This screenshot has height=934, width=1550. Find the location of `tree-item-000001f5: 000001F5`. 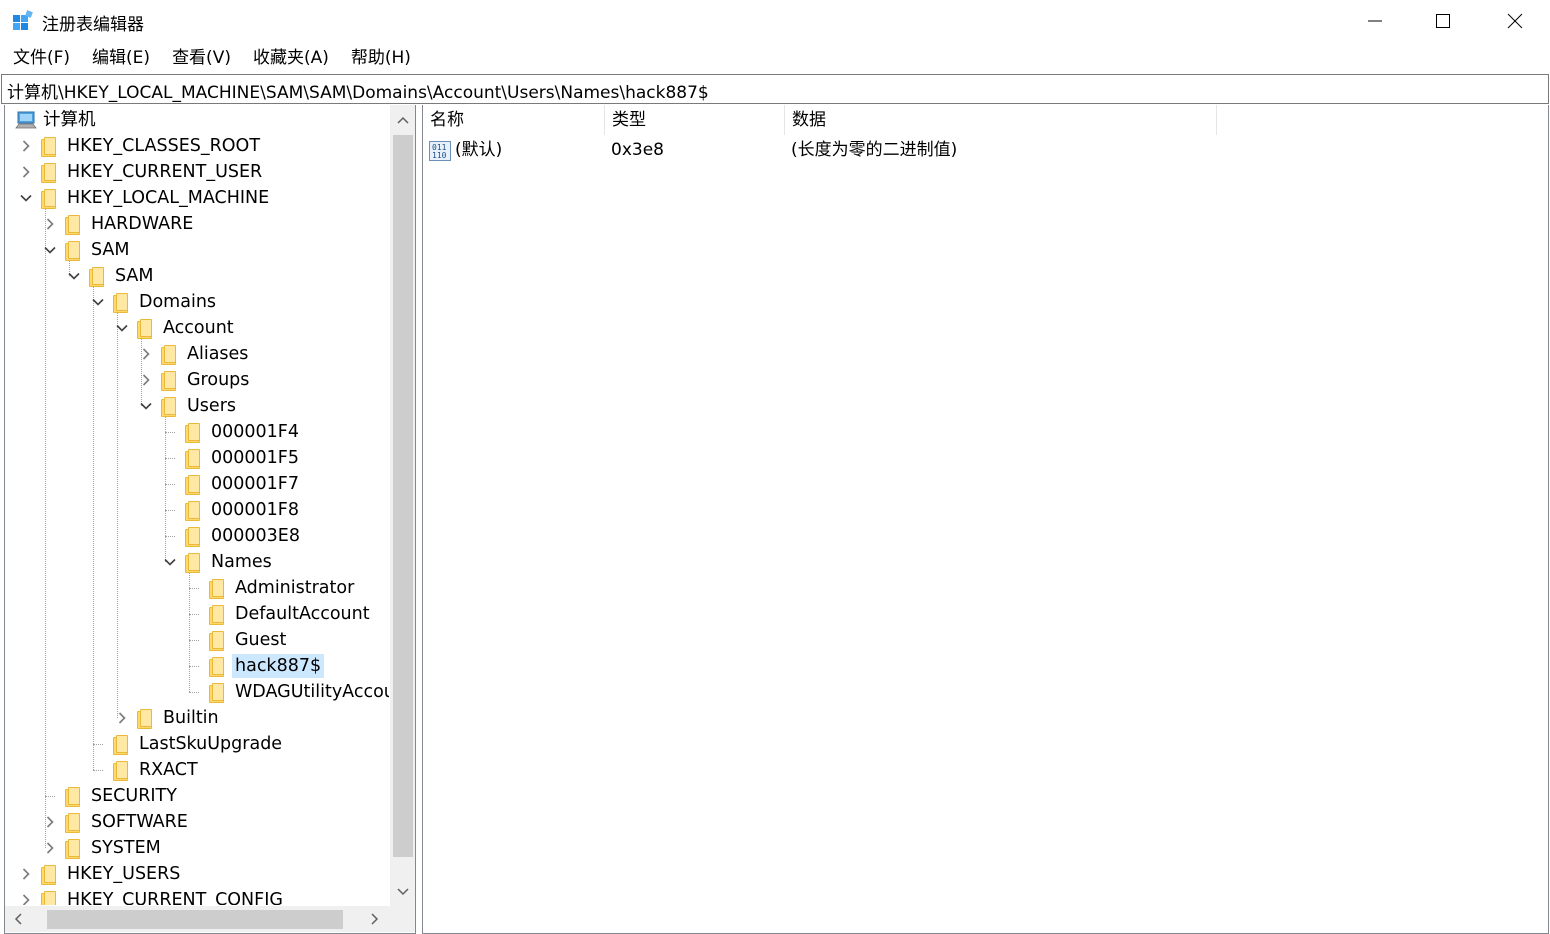

tree-item-000001f5: 000001F5 is located at coordinates (243, 458).